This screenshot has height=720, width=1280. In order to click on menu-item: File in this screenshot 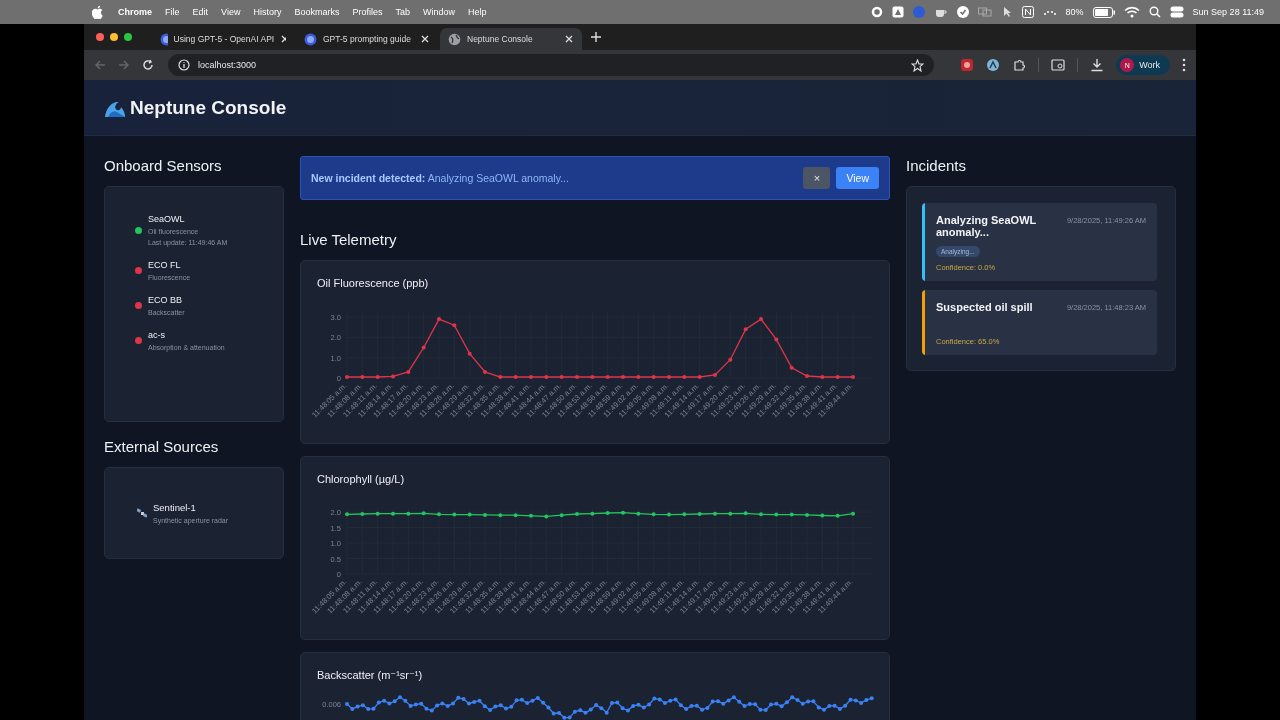, I will do `click(172, 12)`.